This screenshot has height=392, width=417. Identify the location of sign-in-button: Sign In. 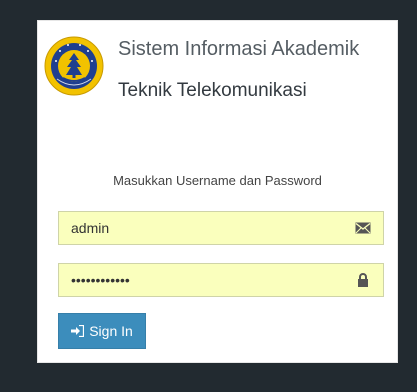
(102, 331).